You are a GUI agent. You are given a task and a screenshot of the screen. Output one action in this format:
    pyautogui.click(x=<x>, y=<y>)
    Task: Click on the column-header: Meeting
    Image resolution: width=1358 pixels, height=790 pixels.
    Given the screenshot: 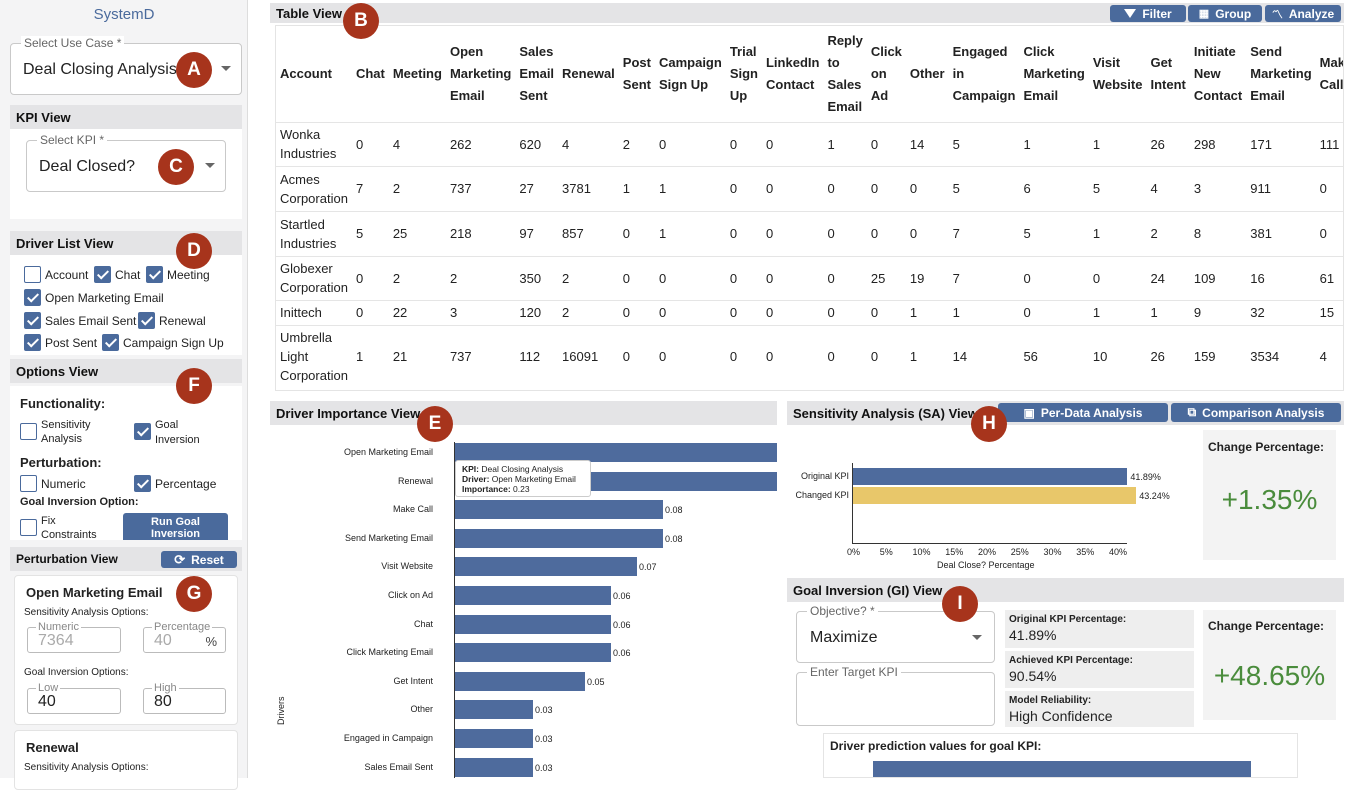 What is the action you would take?
    pyautogui.click(x=417, y=74)
    